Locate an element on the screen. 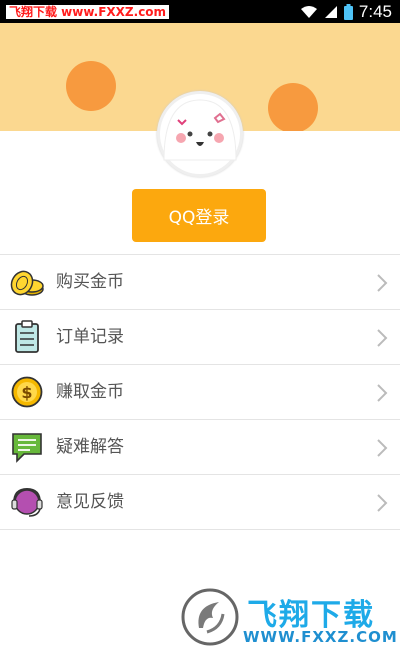  banner-cheek-right is located at coordinates (293, 107).